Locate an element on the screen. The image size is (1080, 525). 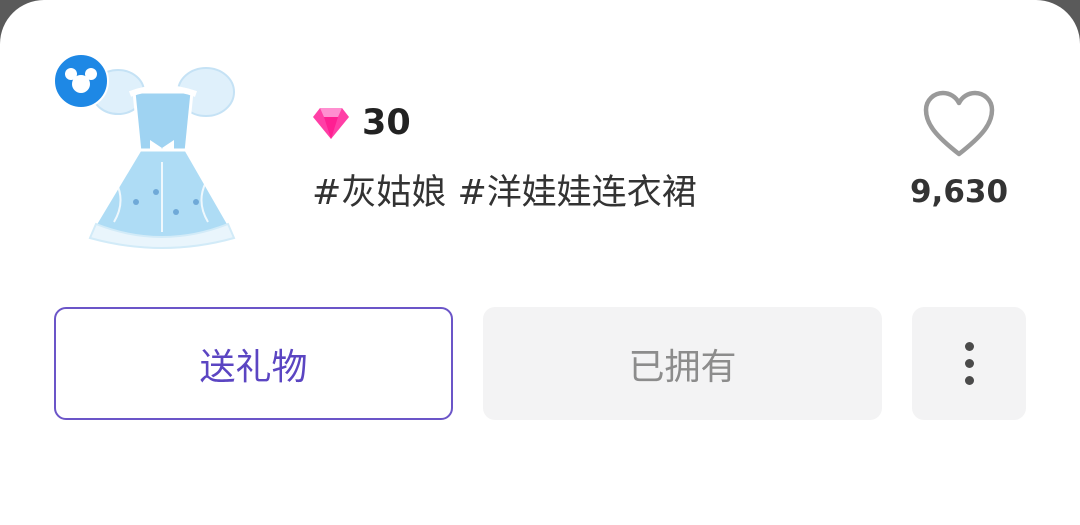
price-row: 30 is located at coordinates (361, 123).